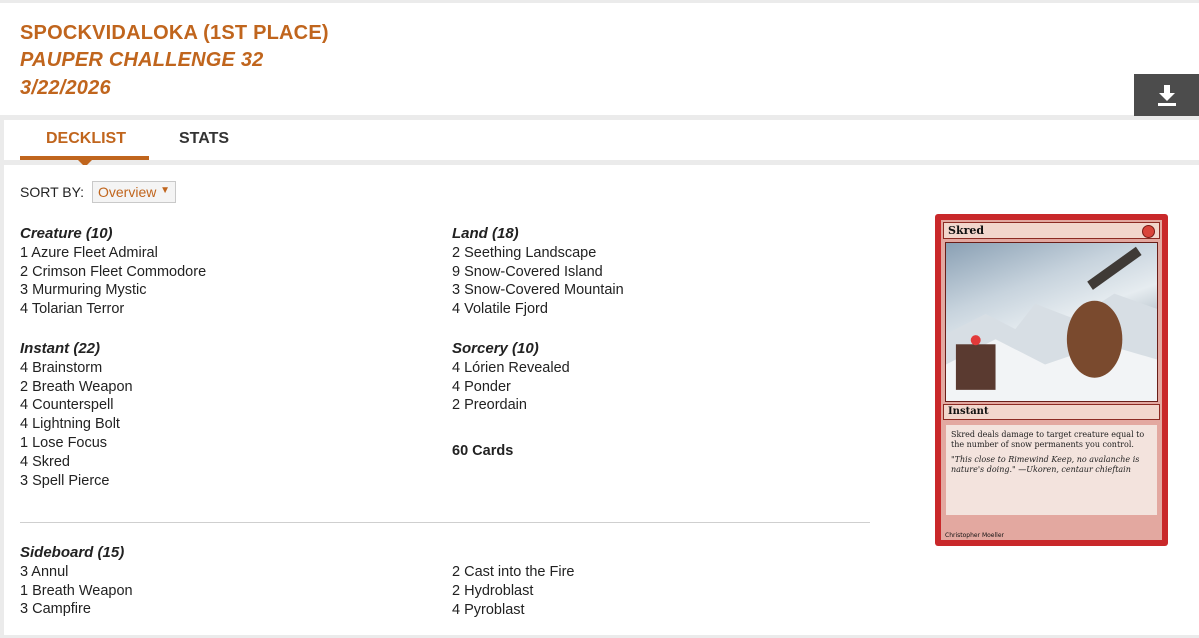  Describe the element at coordinates (142, 60) in the screenshot. I see `event-title: PAUPER CHALLENGE 32` at that location.